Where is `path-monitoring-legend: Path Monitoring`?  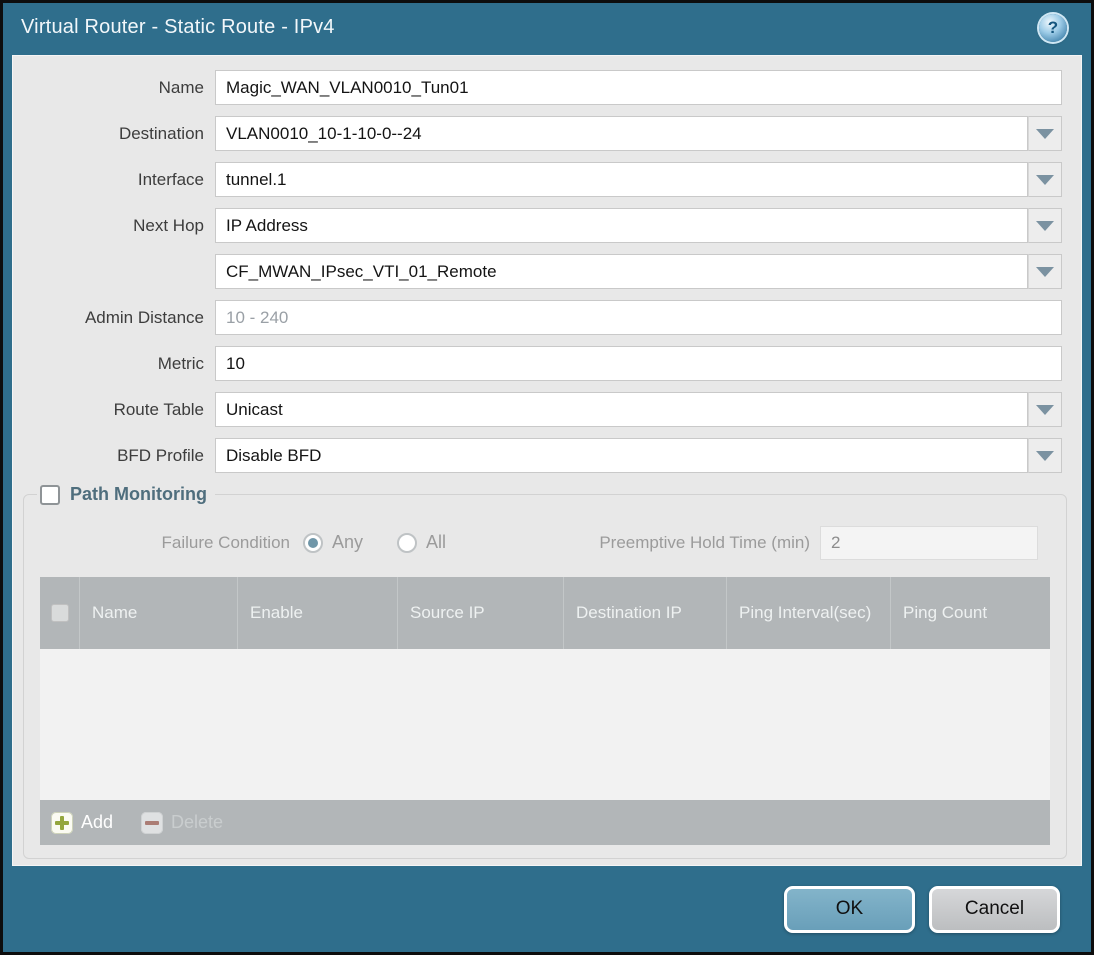
path-monitoring-legend: Path Monitoring is located at coordinates (126, 494).